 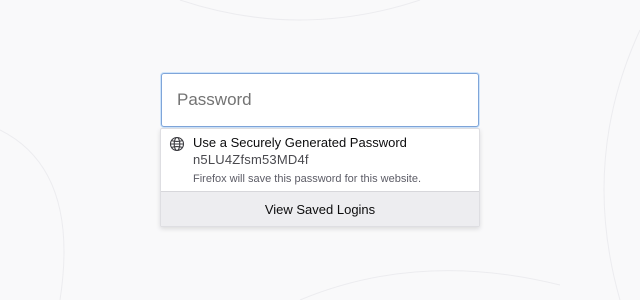 I want to click on suggestion-title: Use a Securely Generated Password, so click(x=300, y=142).